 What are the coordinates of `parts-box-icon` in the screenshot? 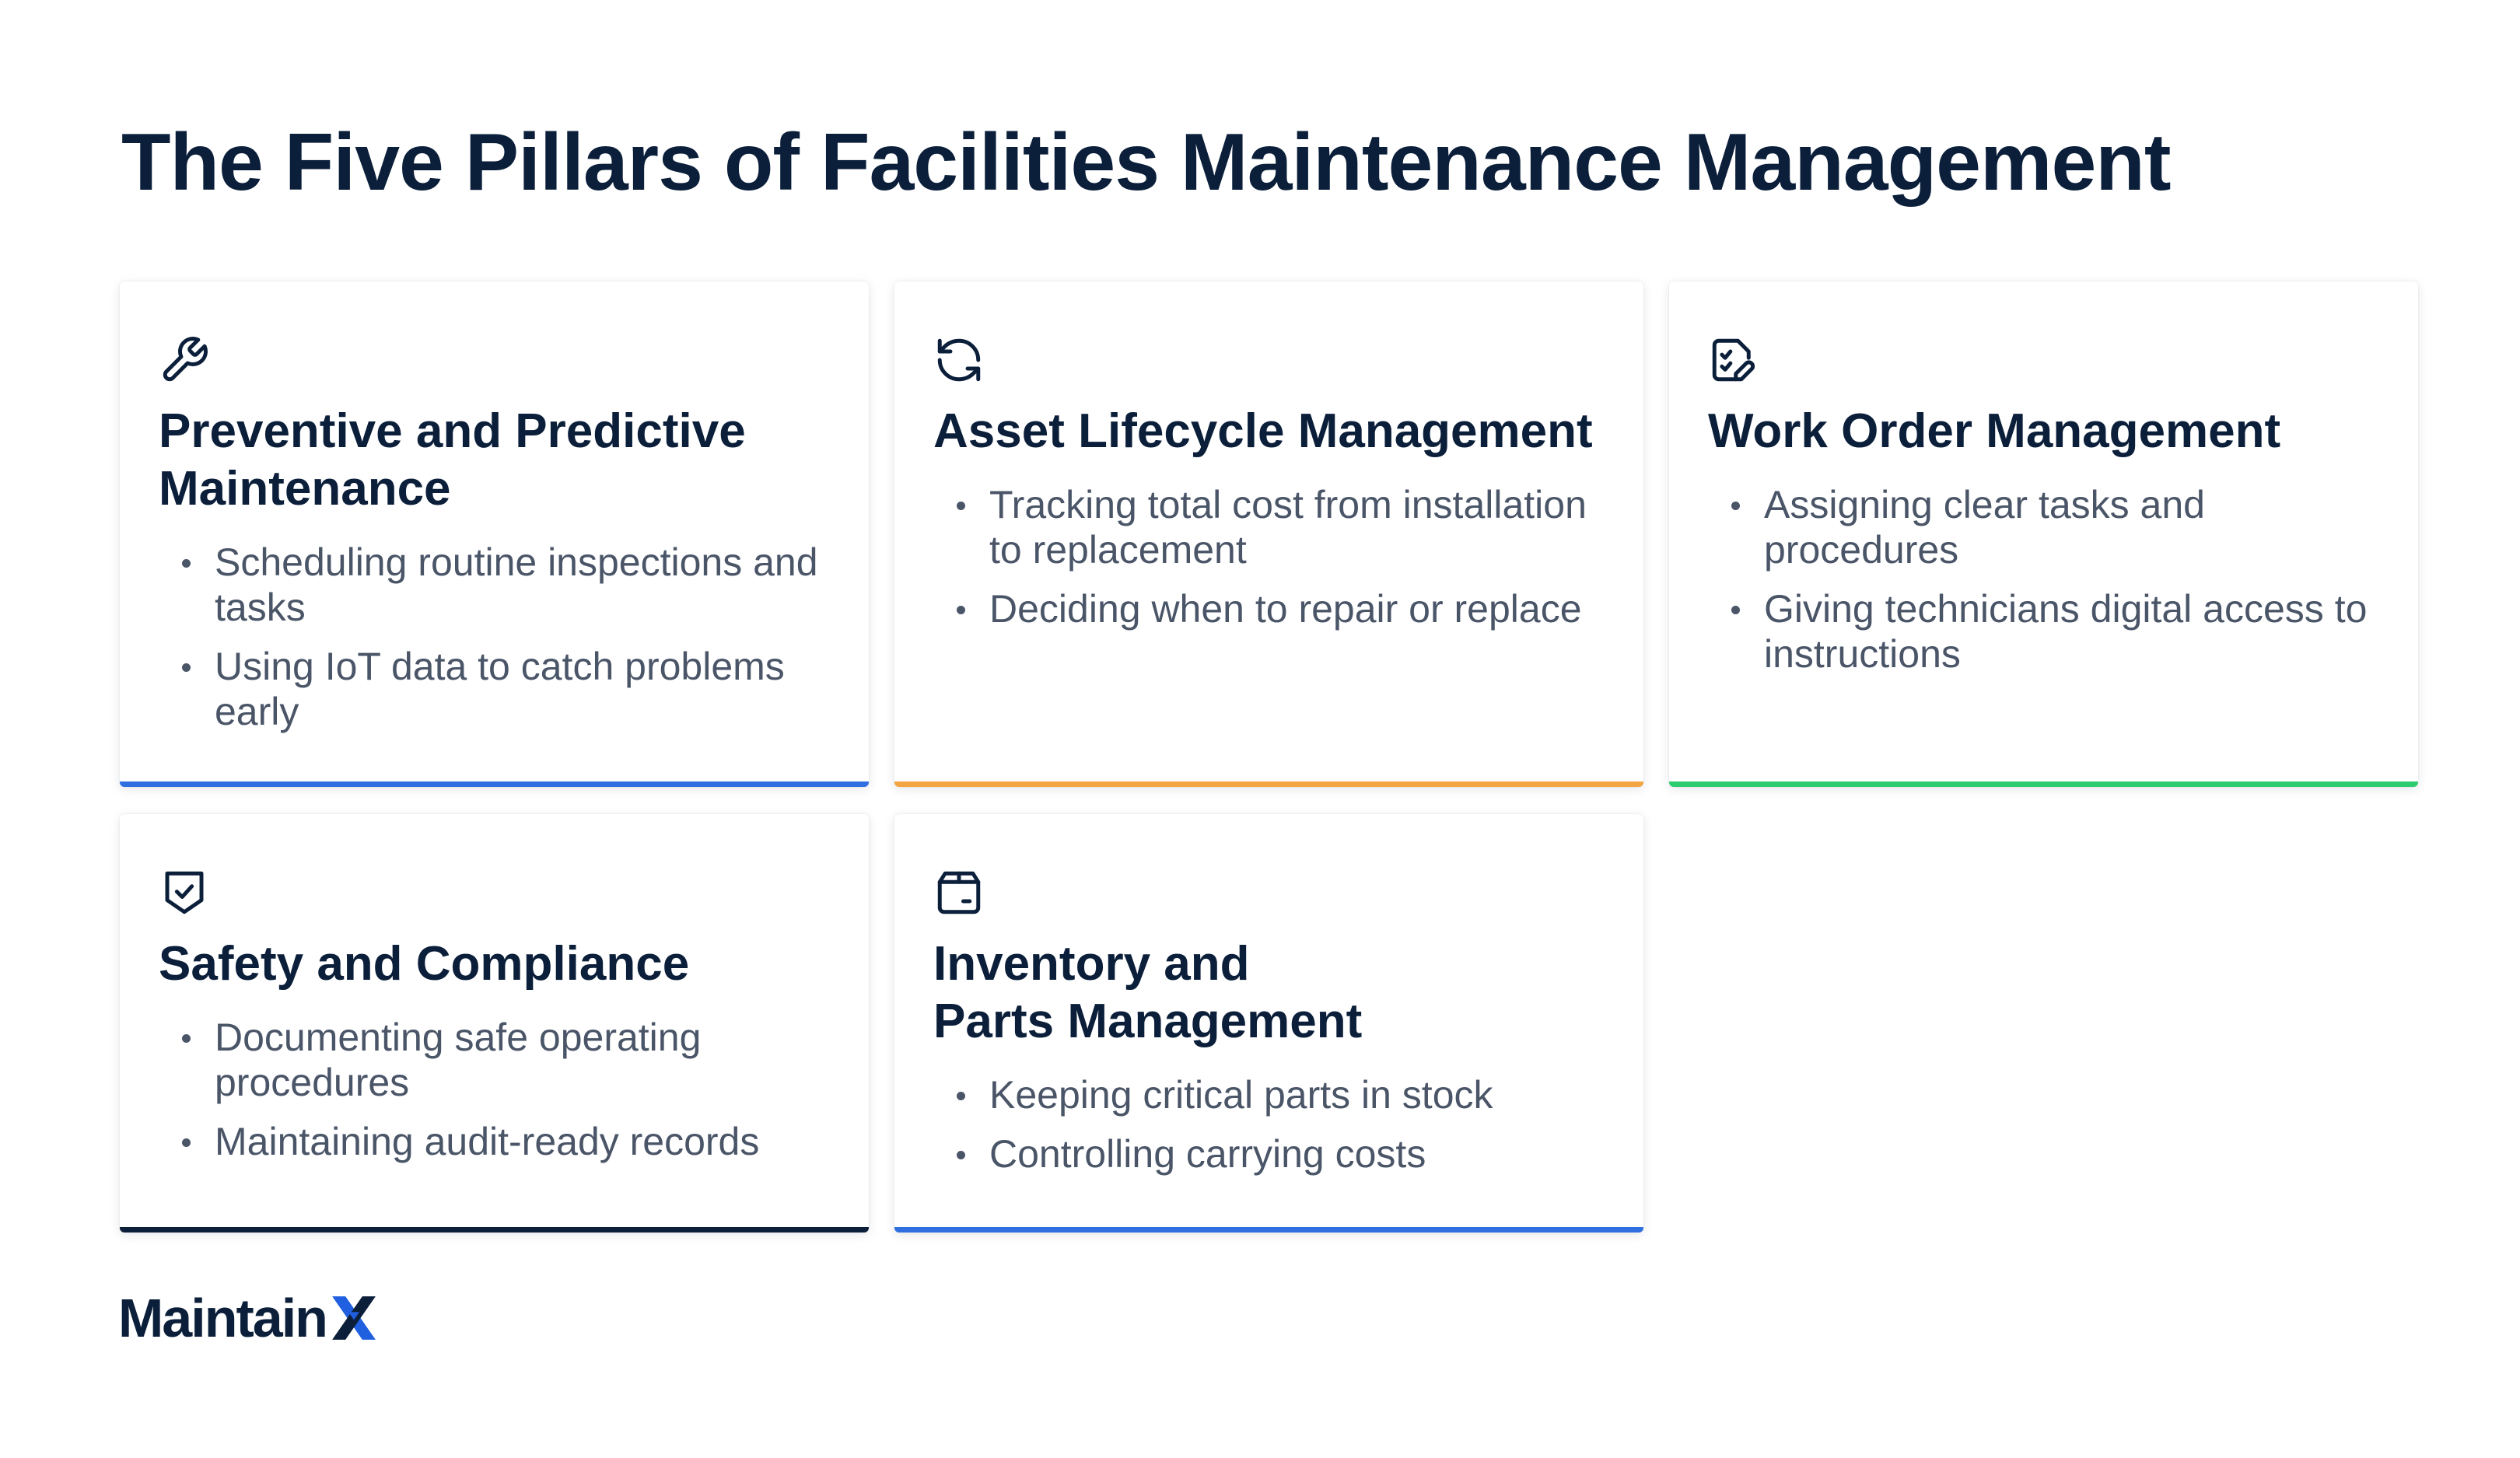 It's located at (959, 892).